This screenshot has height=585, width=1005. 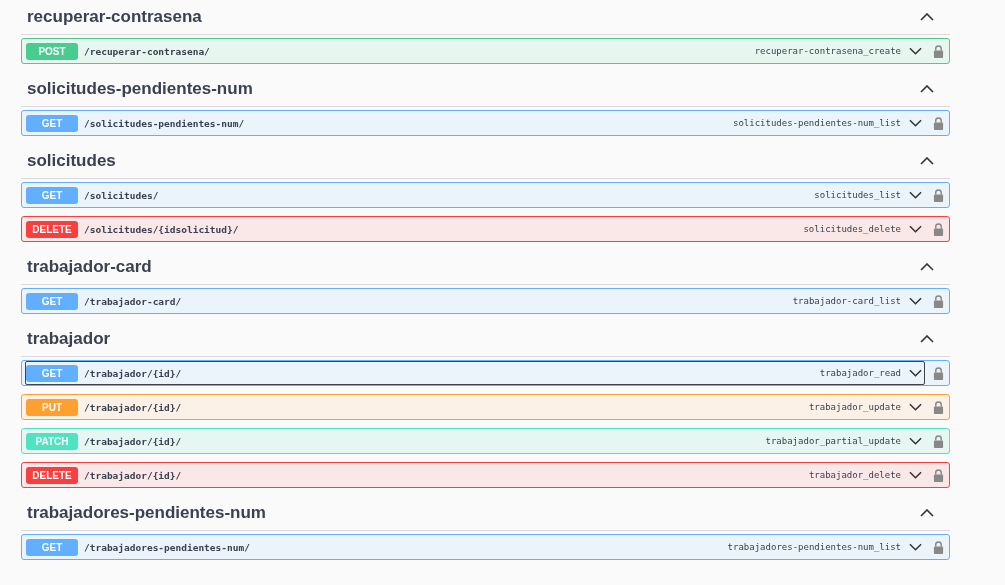 I want to click on endpoint-row: DELETE /solicitudes/{idsolicitud}/ solicitudes_delete, so click(x=485, y=229).